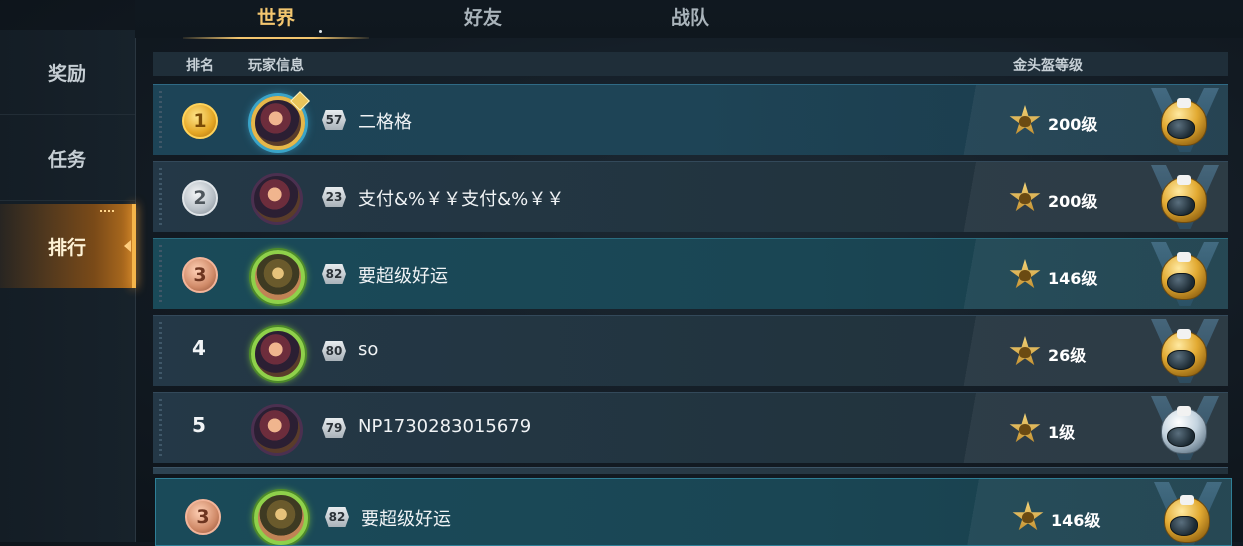 This screenshot has width=1243, height=546. Describe the element at coordinates (320, 31) in the screenshot. I see `tab-indicator-dot` at that location.